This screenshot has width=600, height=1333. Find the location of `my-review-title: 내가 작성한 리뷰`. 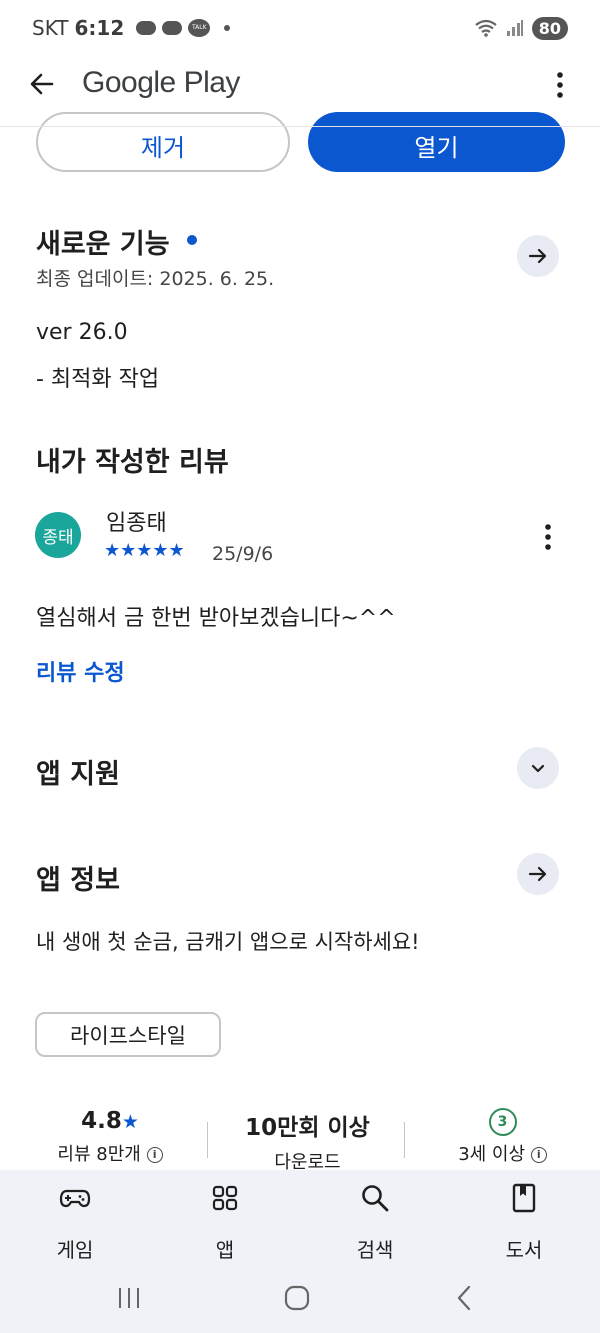

my-review-title: 내가 작성한 리뷰 is located at coordinates (132, 462).